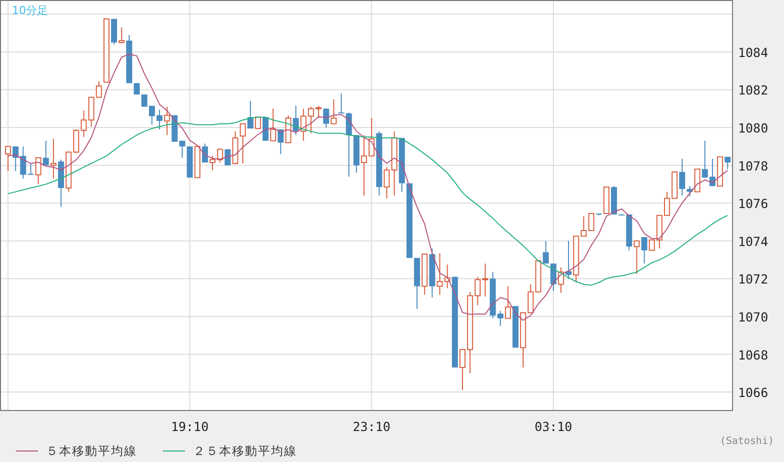 The width and height of the screenshot is (784, 462). I want to click on y-axis-label: 1066, so click(753, 392).